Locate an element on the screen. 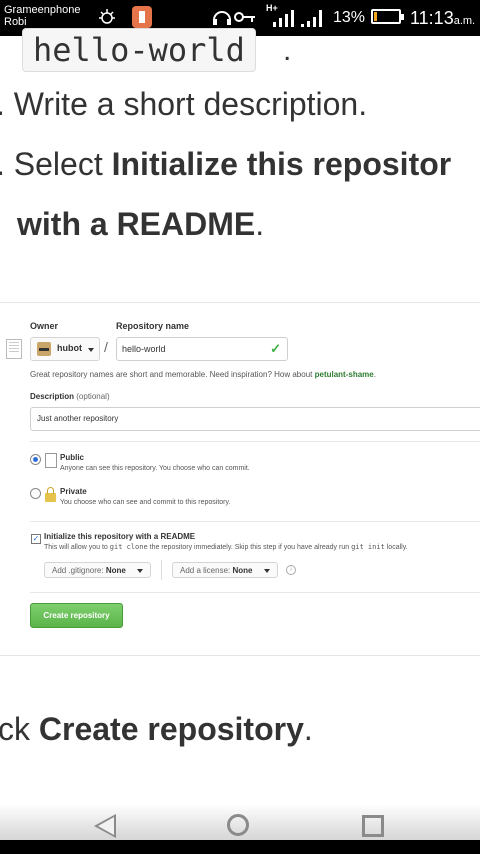 This screenshot has height=854, width=480. step-select-bold: Initialize this repositor is located at coordinates (281, 164).